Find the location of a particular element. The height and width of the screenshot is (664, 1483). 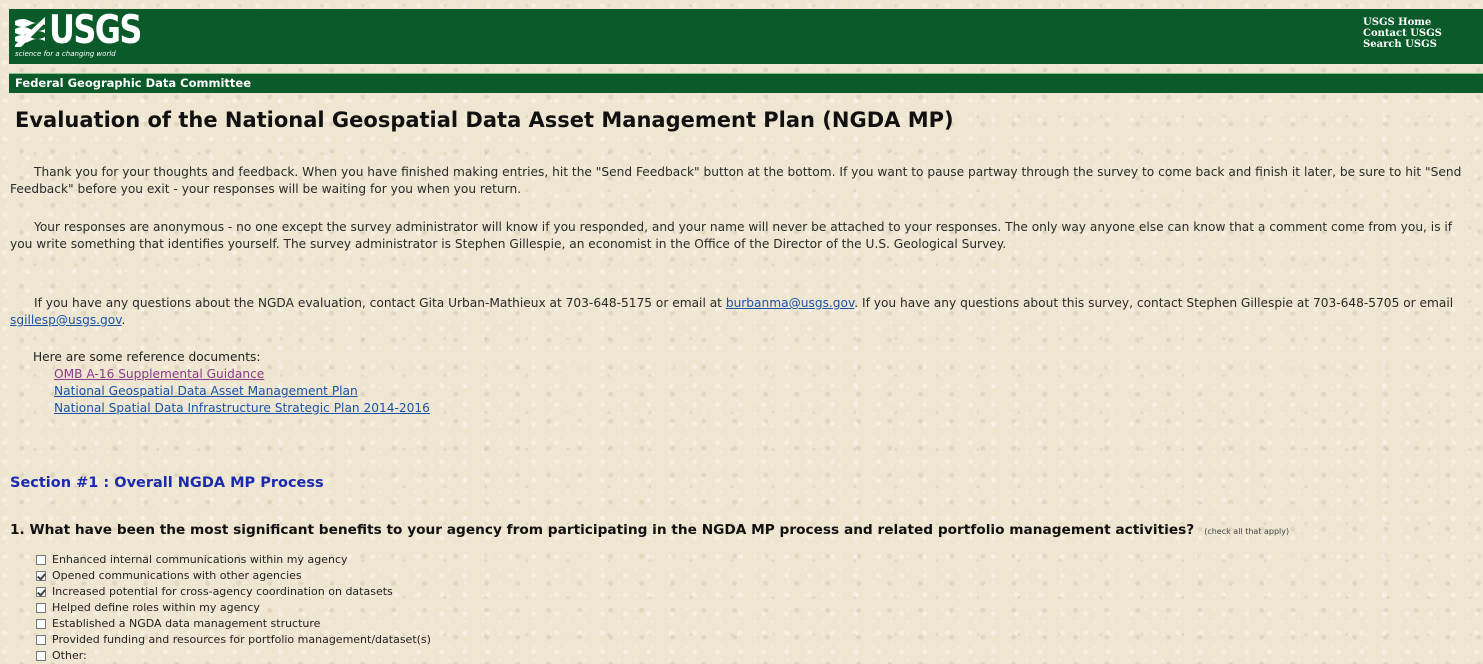

fgdc-subbar: Federal Geographic Data Committee is located at coordinates (746, 83).